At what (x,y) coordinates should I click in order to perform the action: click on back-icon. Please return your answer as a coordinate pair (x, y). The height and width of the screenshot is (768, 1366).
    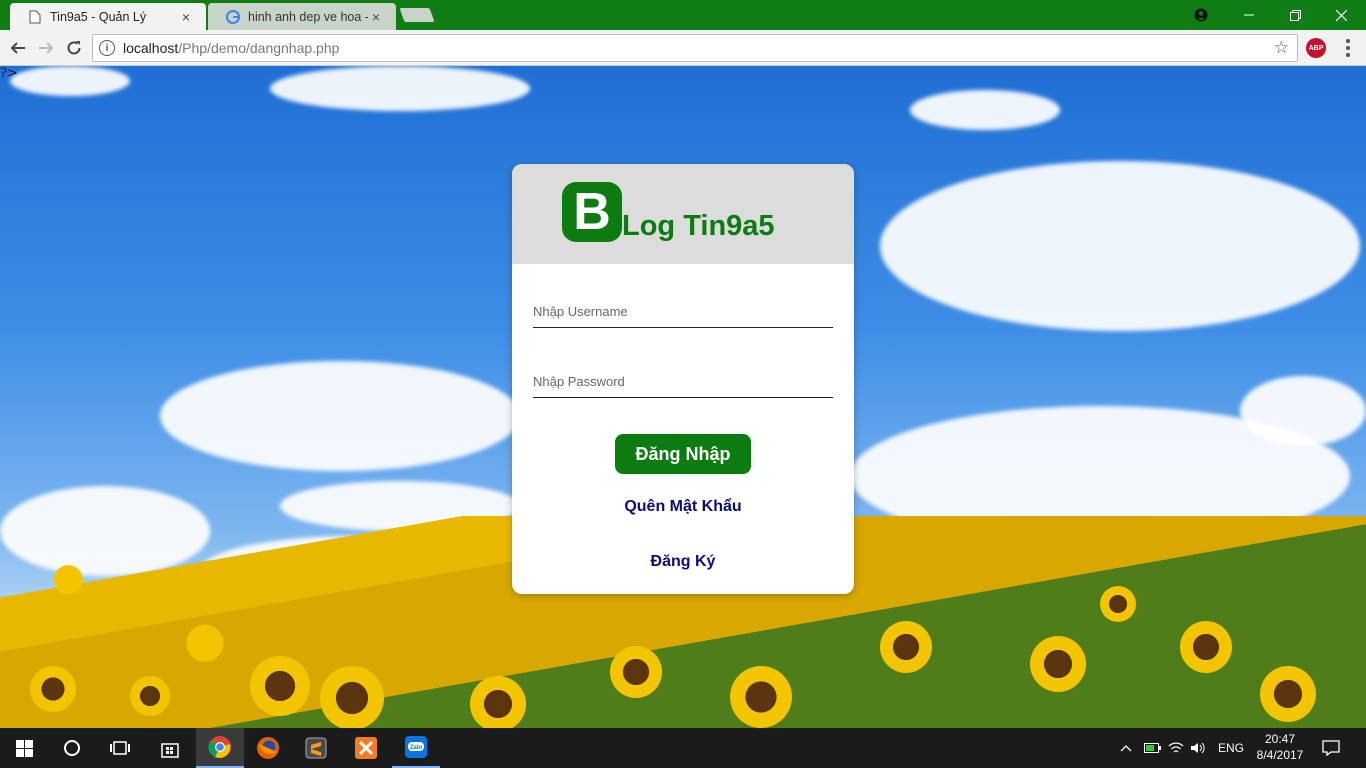
    Looking at the image, I should click on (18, 48).